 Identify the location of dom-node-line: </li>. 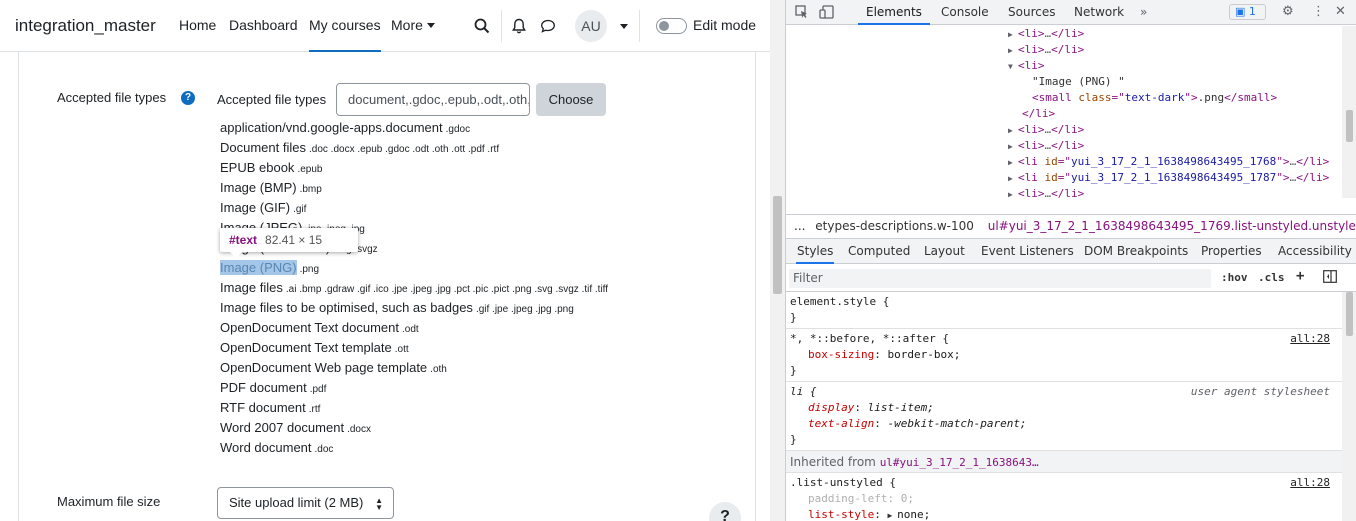
(1064, 114).